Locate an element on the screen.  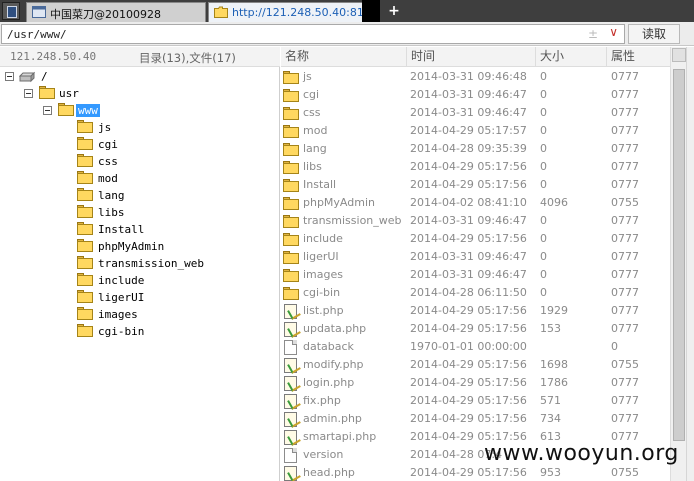
tree-node-css: css is located at coordinates (172, 162).